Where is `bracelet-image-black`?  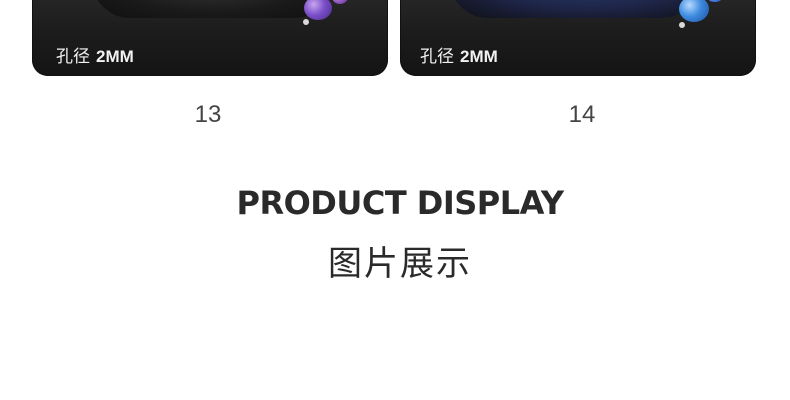
bracelet-image-black is located at coordinates (212, 9).